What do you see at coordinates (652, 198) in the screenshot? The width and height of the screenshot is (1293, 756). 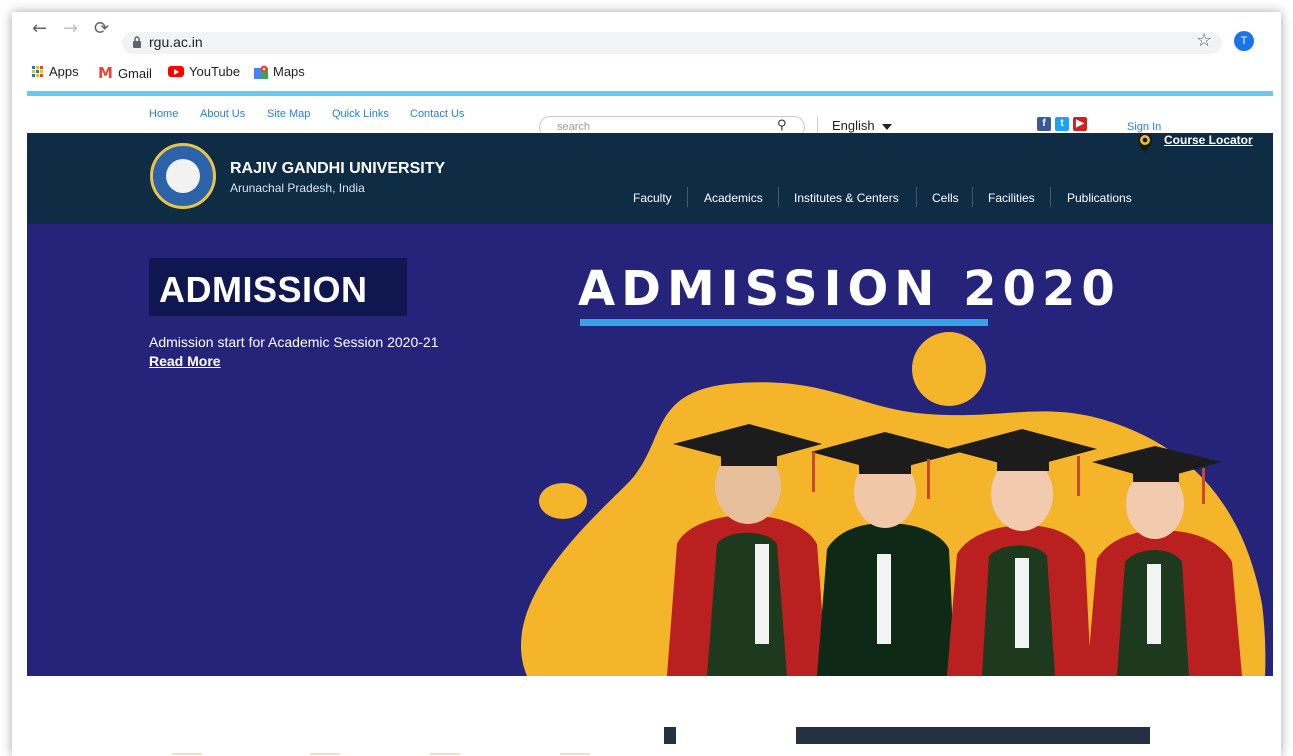 I see `nav-faculty: Faculty` at bounding box center [652, 198].